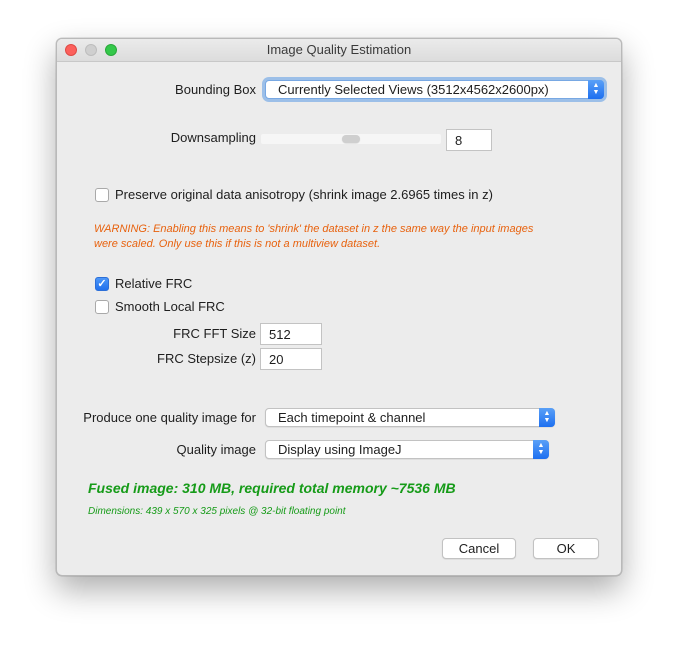 This screenshot has height=648, width=676. I want to click on checkmark-icon: ✓, so click(102, 284).